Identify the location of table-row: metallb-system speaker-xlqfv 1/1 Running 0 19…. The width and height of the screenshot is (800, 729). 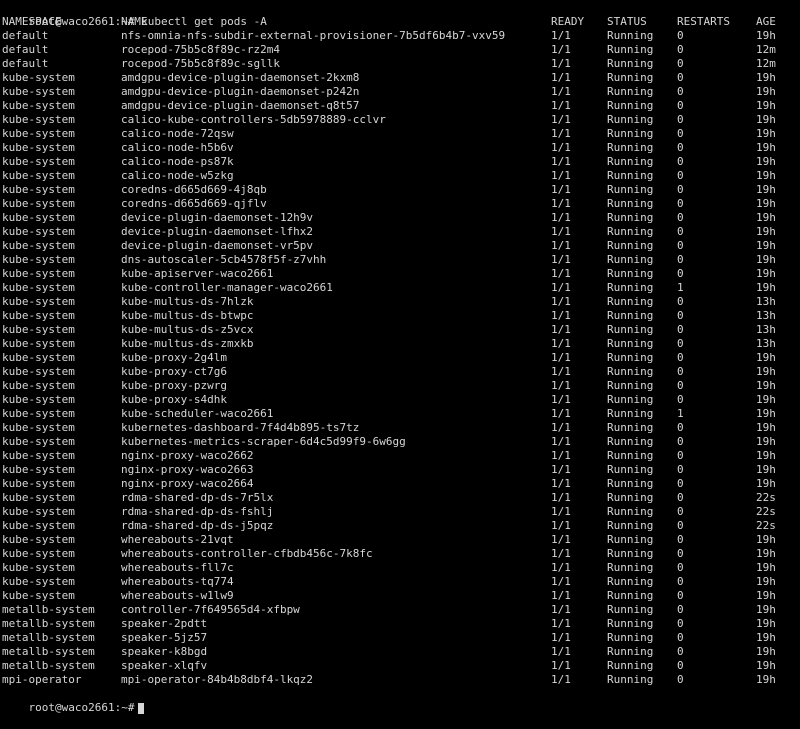
(400, 666).